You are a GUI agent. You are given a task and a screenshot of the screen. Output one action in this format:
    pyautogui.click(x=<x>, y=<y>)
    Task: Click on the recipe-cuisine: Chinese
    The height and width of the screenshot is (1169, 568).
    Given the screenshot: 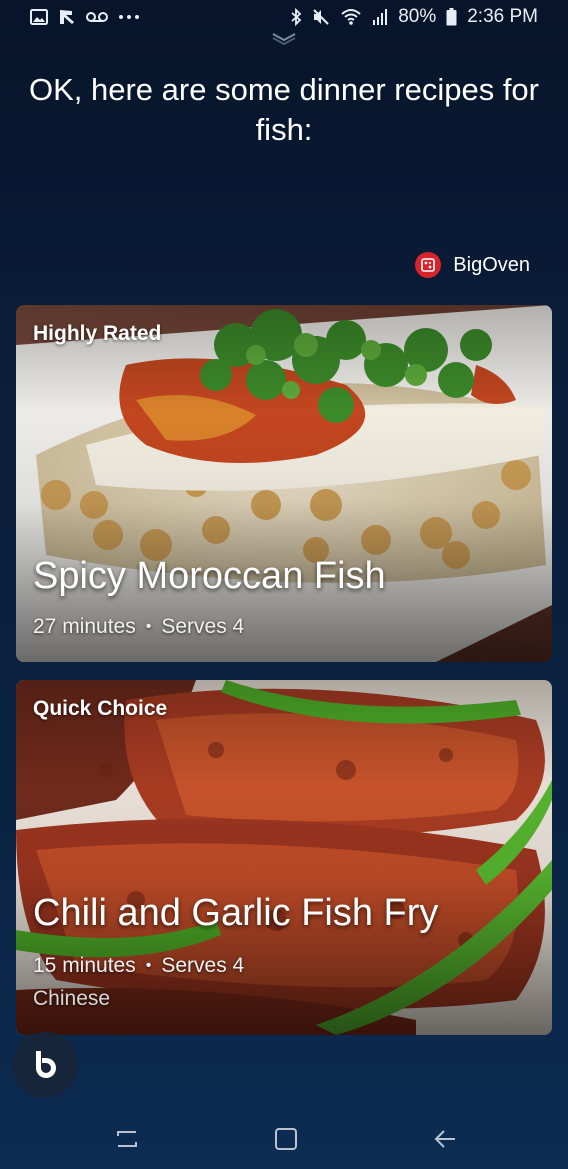 What is the action you would take?
    pyautogui.click(x=72, y=998)
    